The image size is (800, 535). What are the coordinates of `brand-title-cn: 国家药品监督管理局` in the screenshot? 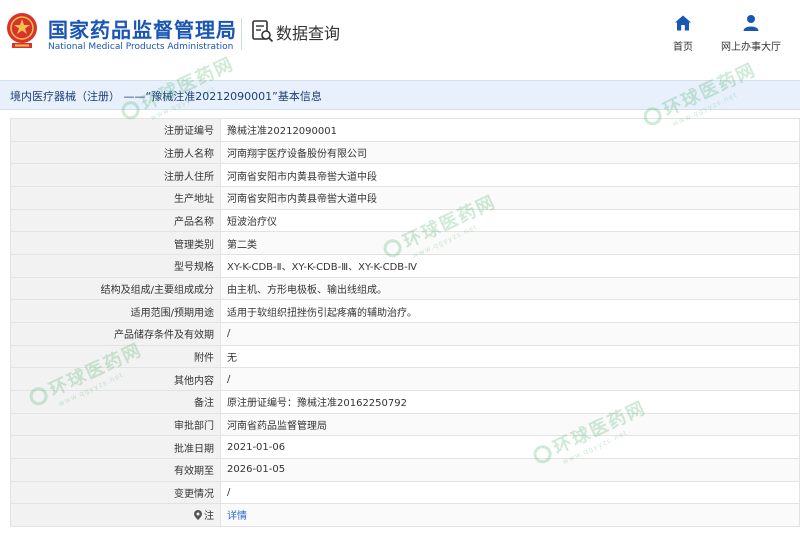 It's located at (142, 30).